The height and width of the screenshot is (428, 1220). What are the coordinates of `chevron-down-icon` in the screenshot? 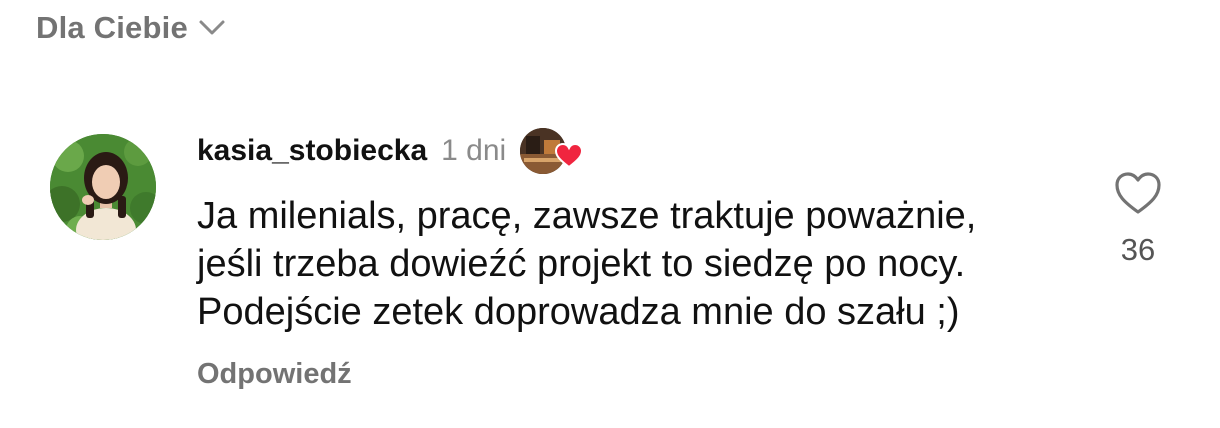 It's located at (212, 27).